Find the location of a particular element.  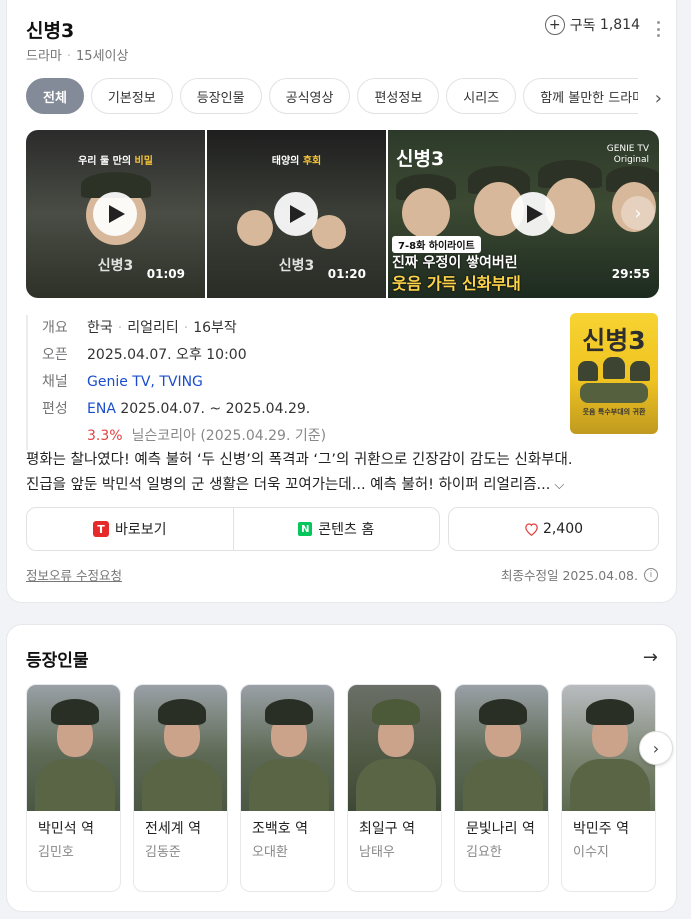

cast-role: 전세계 역 is located at coordinates (173, 829).